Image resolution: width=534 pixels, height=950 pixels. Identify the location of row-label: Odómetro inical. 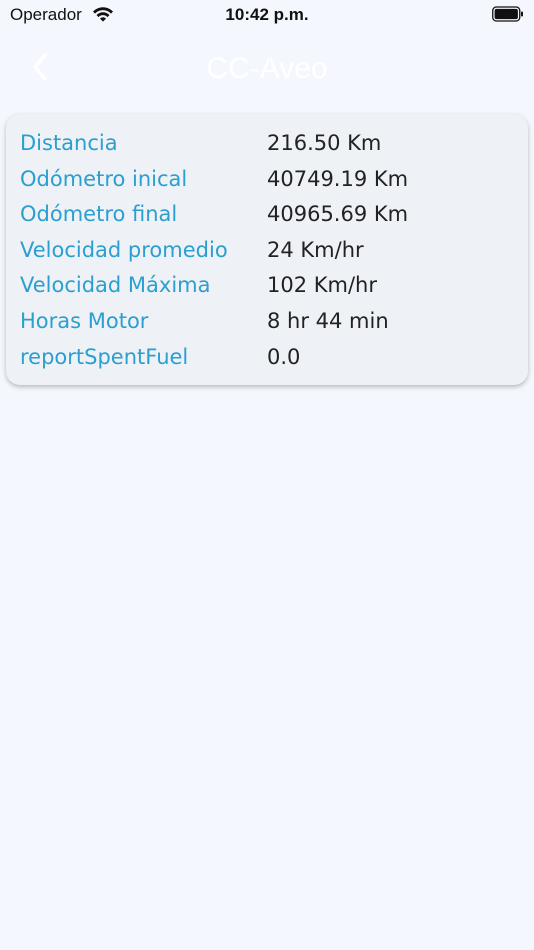
(104, 179).